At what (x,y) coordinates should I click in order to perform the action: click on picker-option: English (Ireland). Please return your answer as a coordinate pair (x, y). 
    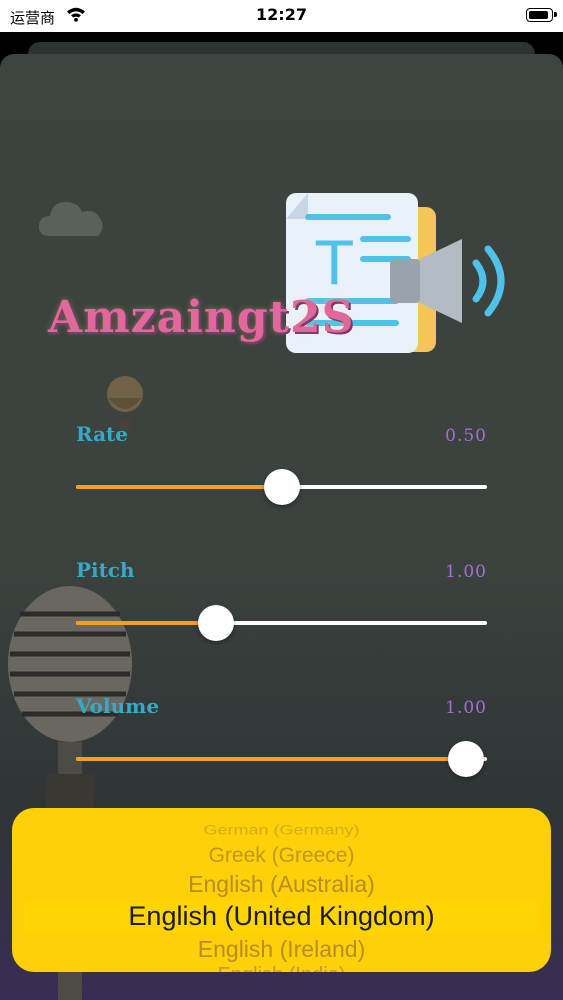
    Looking at the image, I should click on (281, 949).